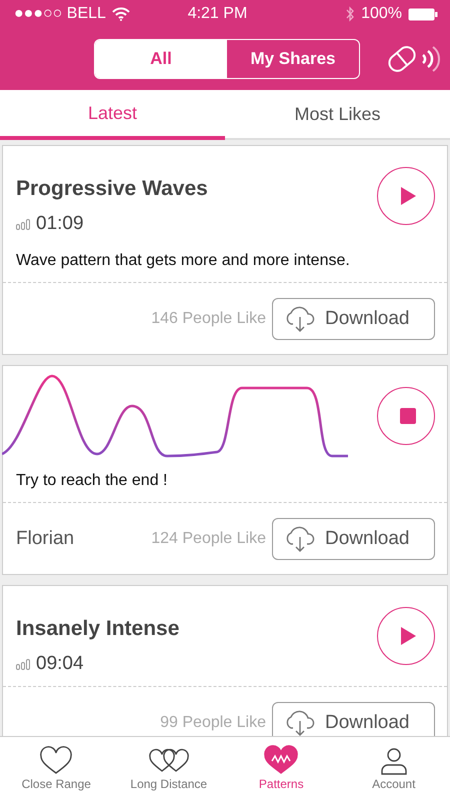  What do you see at coordinates (112, 189) in the screenshot?
I see `pattern-title: Progressive Waves` at bounding box center [112, 189].